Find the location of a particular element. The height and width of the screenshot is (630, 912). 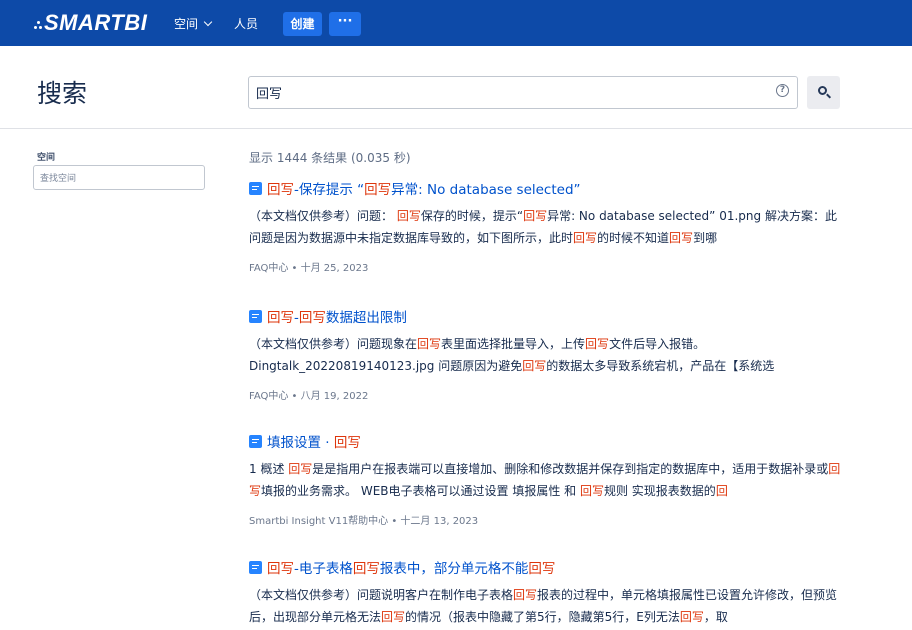

text-segment: 填报的业务需求。 WEB电子表格可以通过设置 填报属性 和 is located at coordinates (420, 491).